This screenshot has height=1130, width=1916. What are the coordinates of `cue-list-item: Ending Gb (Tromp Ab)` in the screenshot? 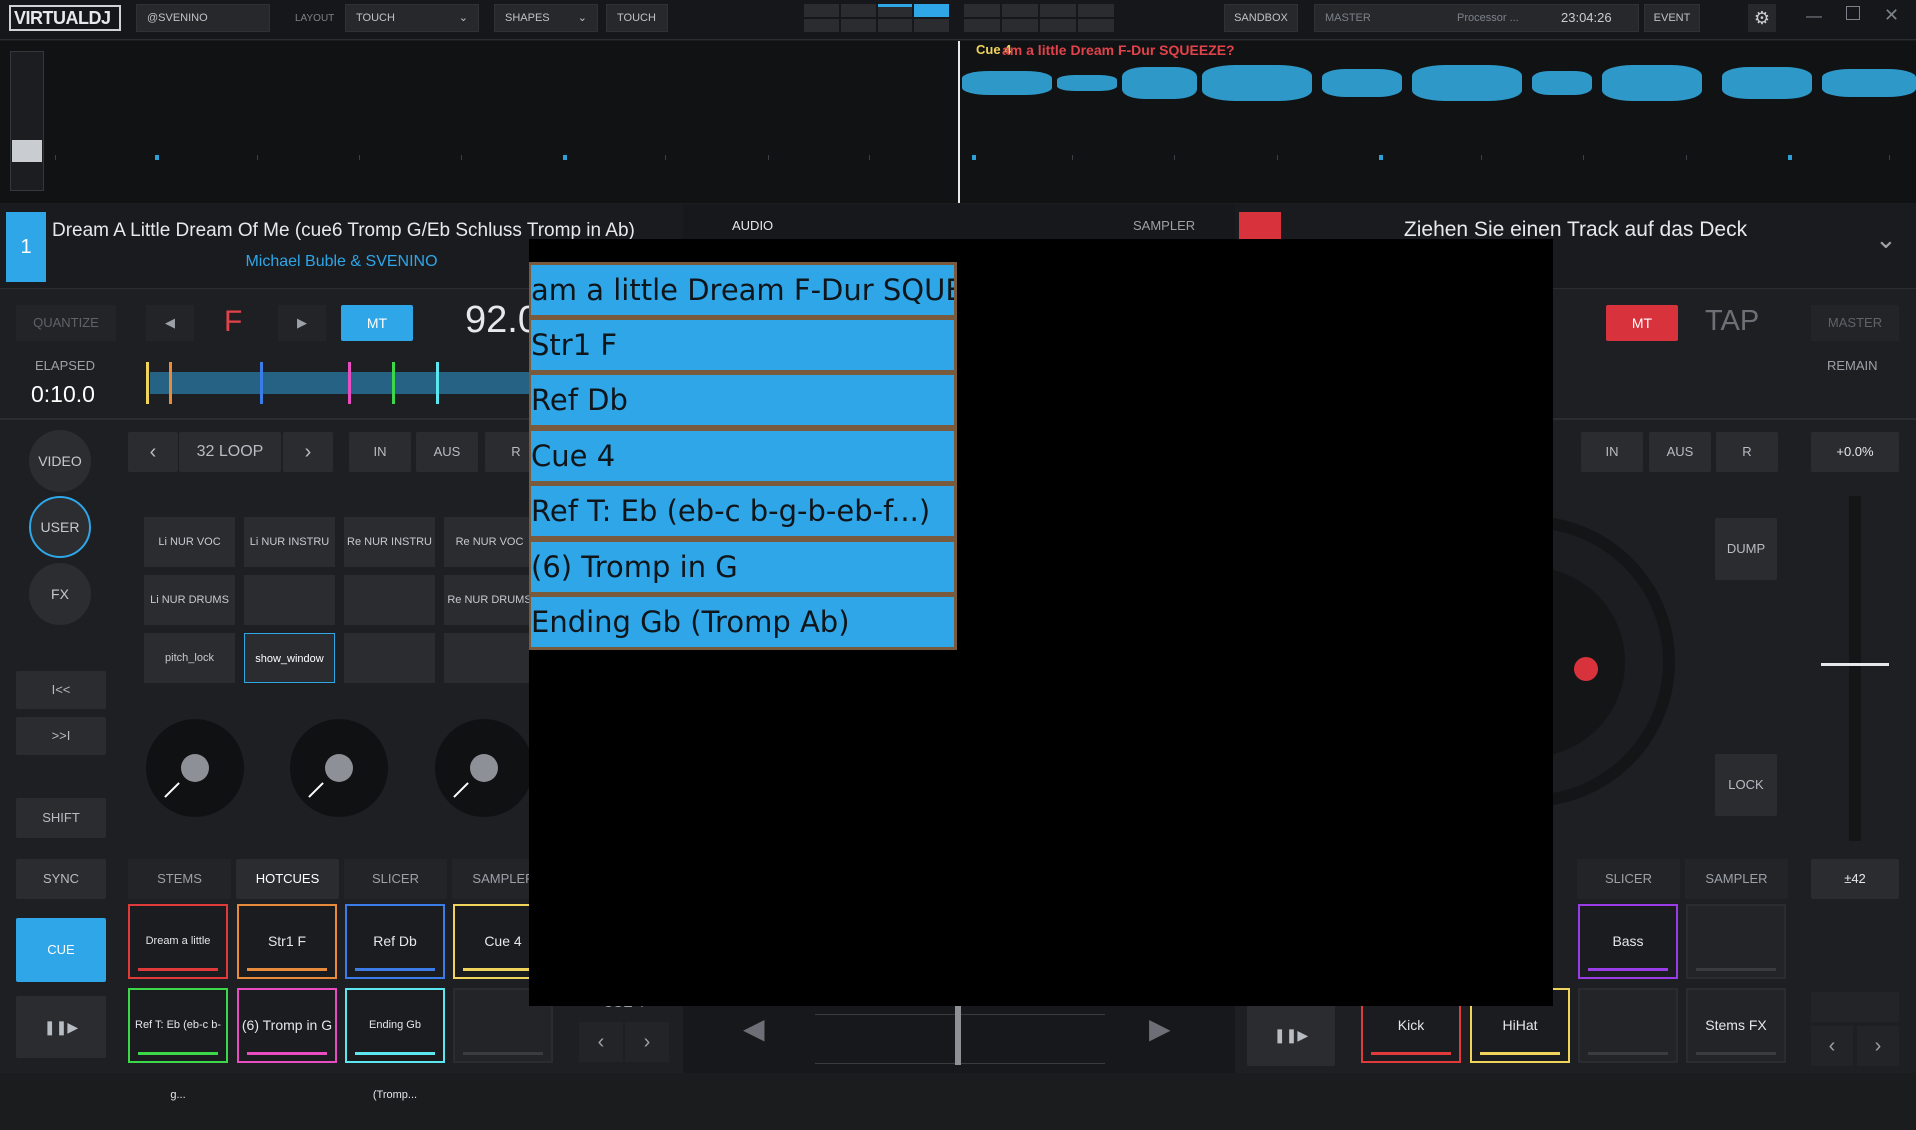 It's located at (742, 622).